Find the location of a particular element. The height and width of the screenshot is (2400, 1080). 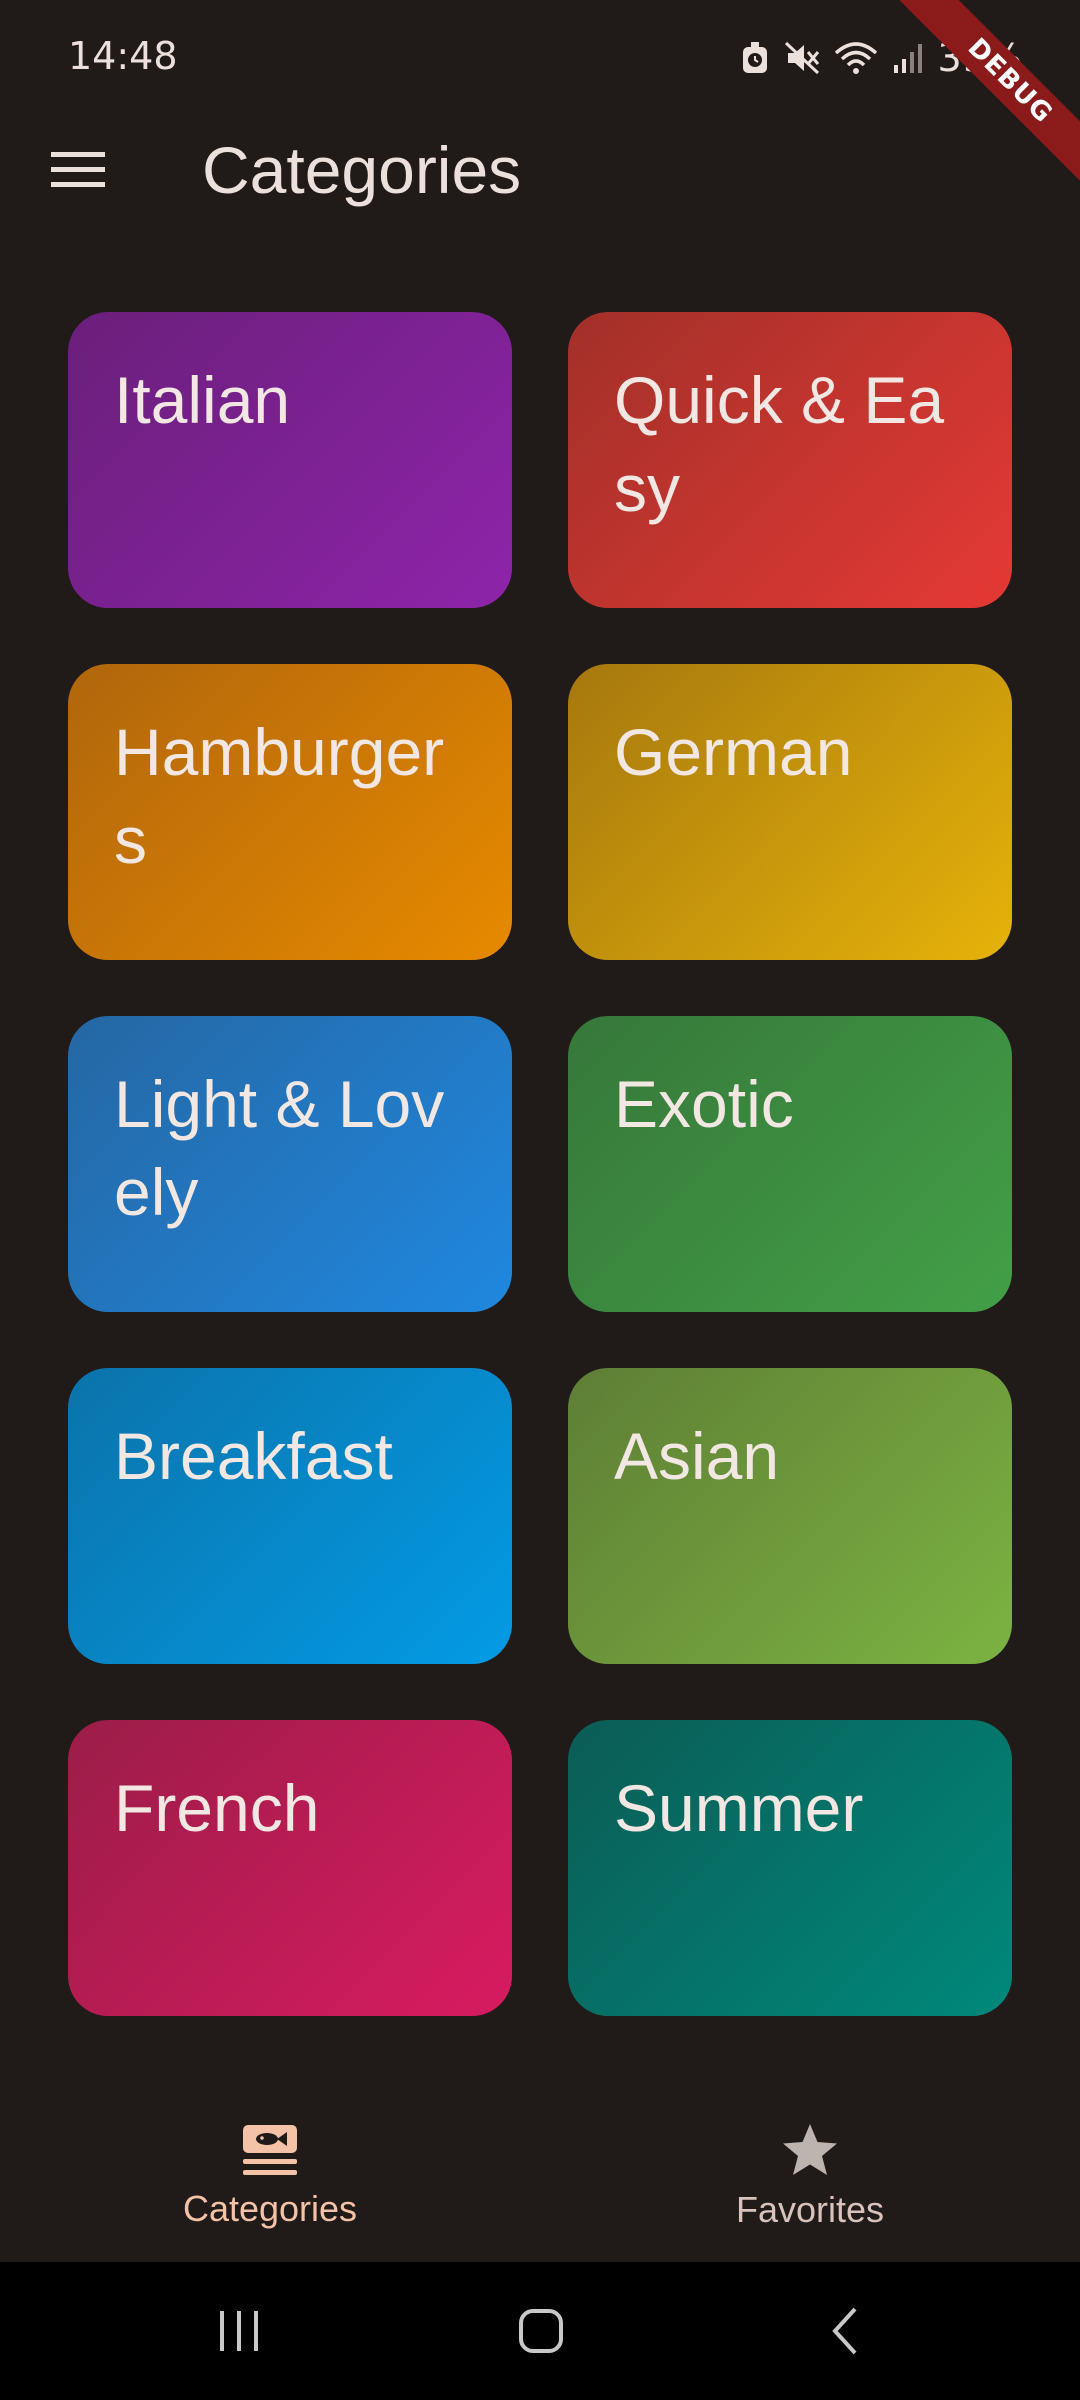

set-meal-icon is located at coordinates (270, 2152).